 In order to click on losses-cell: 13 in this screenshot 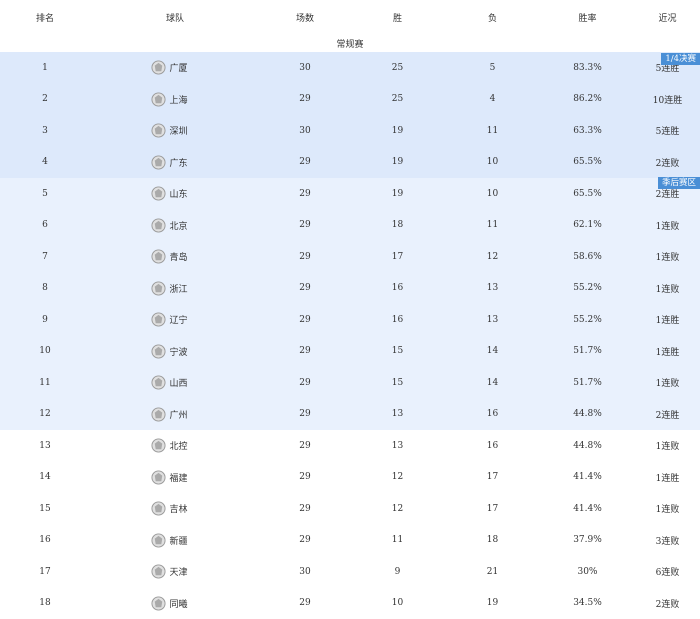, I will do `click(492, 320)`.